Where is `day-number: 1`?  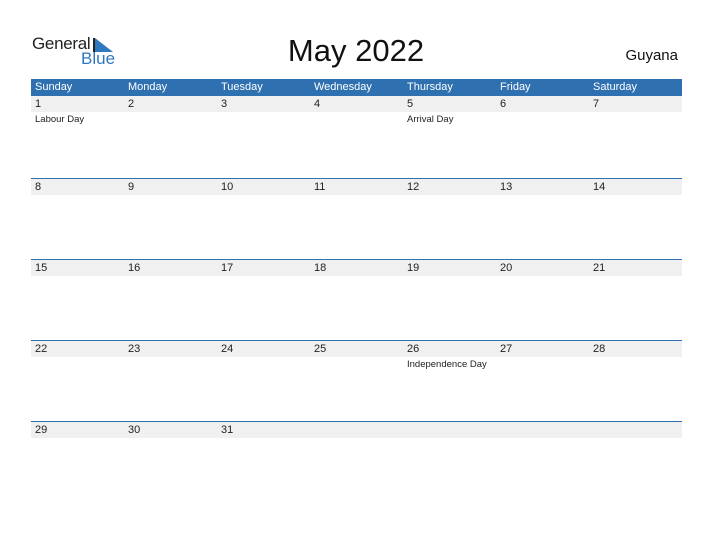
day-number: 1 is located at coordinates (38, 104).